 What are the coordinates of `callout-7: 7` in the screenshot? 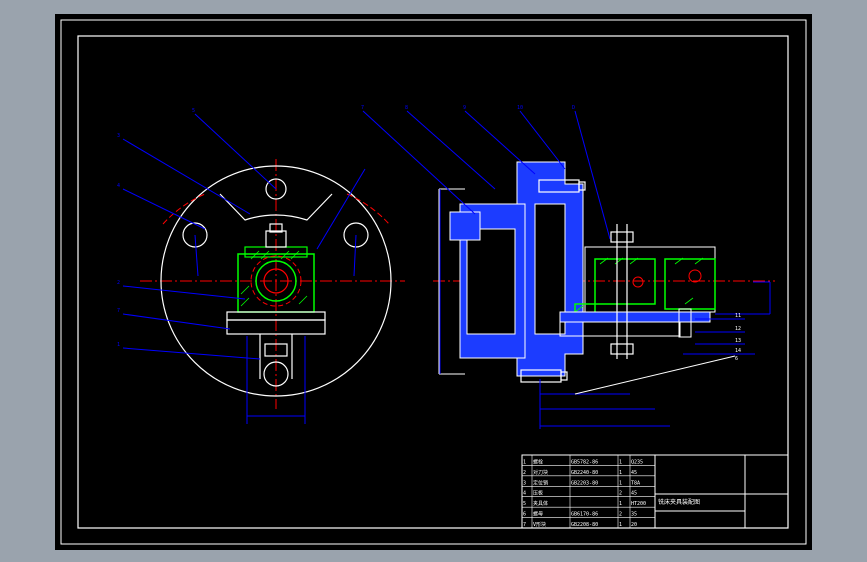 It's located at (118, 311).